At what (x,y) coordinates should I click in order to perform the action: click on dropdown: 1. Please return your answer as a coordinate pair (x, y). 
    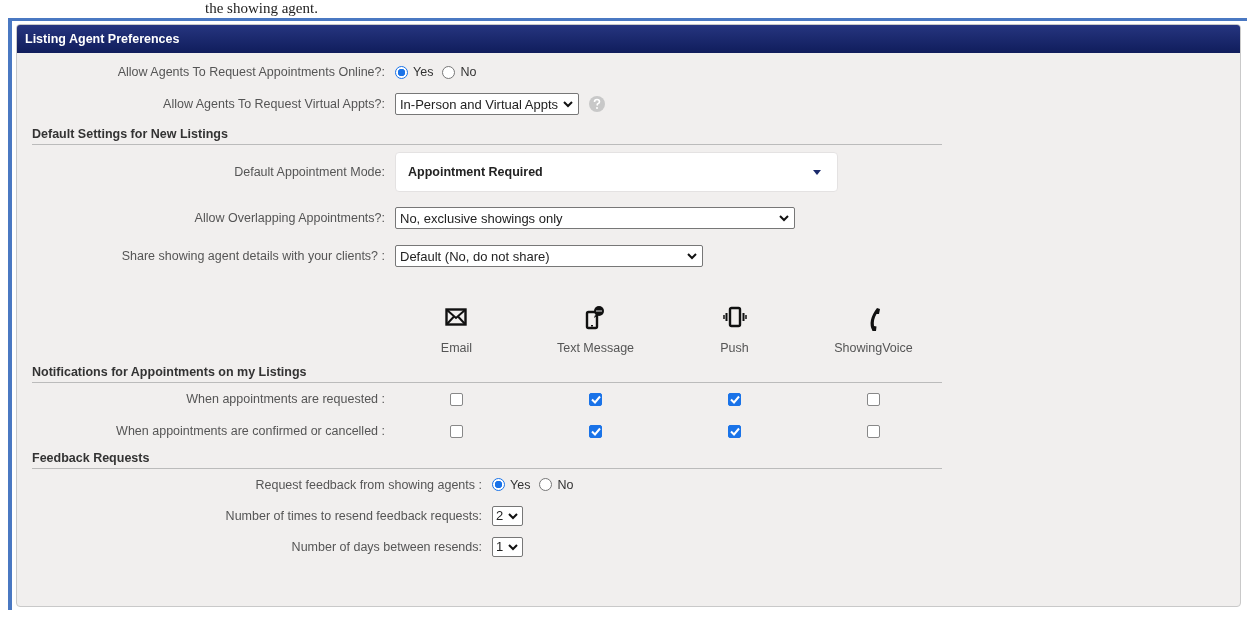
    Looking at the image, I should click on (508, 546).